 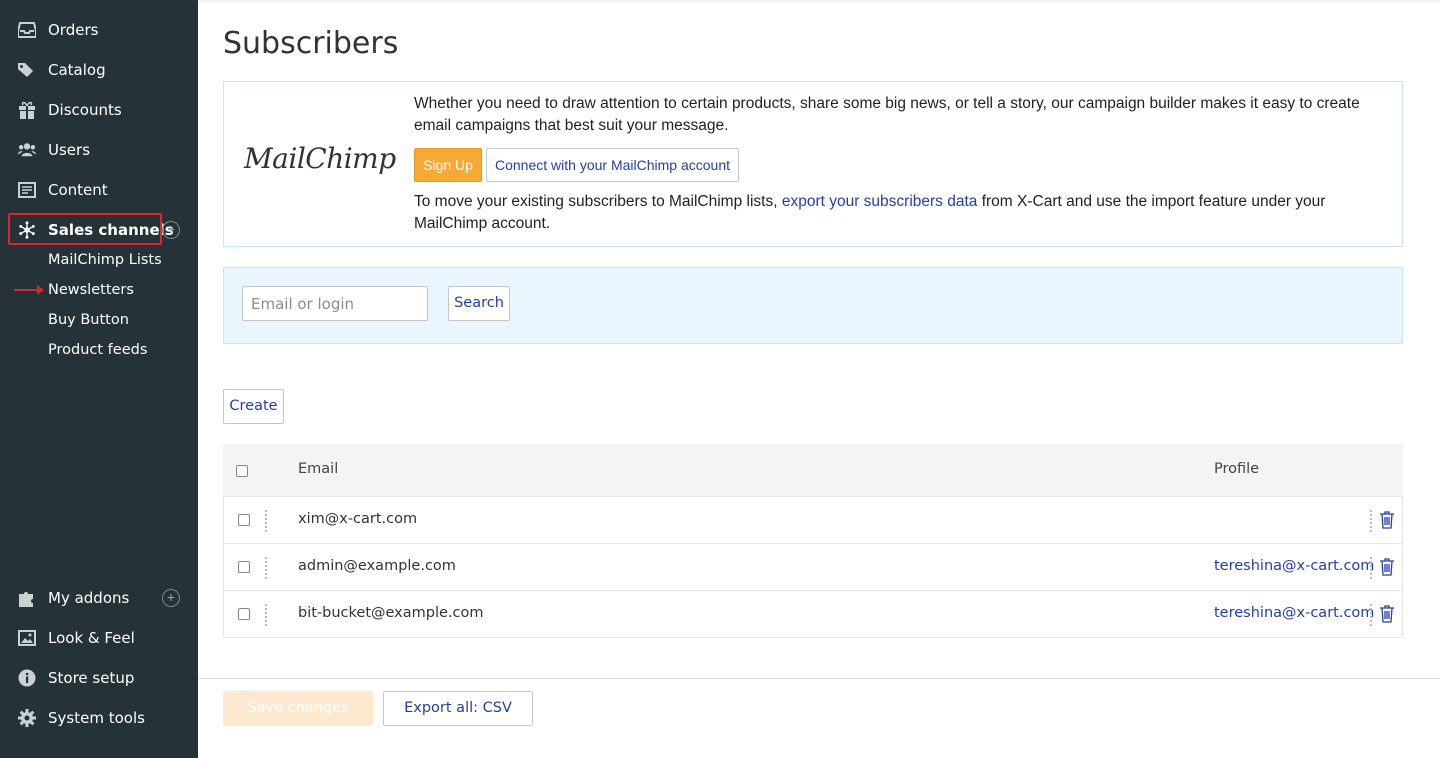 What do you see at coordinates (27, 30) in the screenshot?
I see `inbox-icon` at bounding box center [27, 30].